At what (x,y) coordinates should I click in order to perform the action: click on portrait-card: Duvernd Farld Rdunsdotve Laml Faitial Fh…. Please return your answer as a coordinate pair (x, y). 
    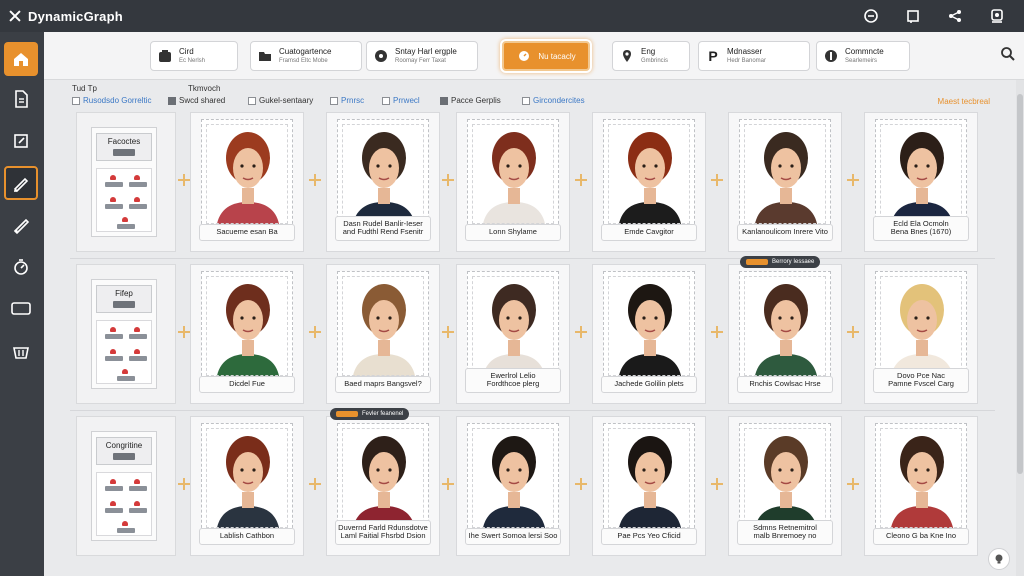
    Looking at the image, I should click on (383, 486).